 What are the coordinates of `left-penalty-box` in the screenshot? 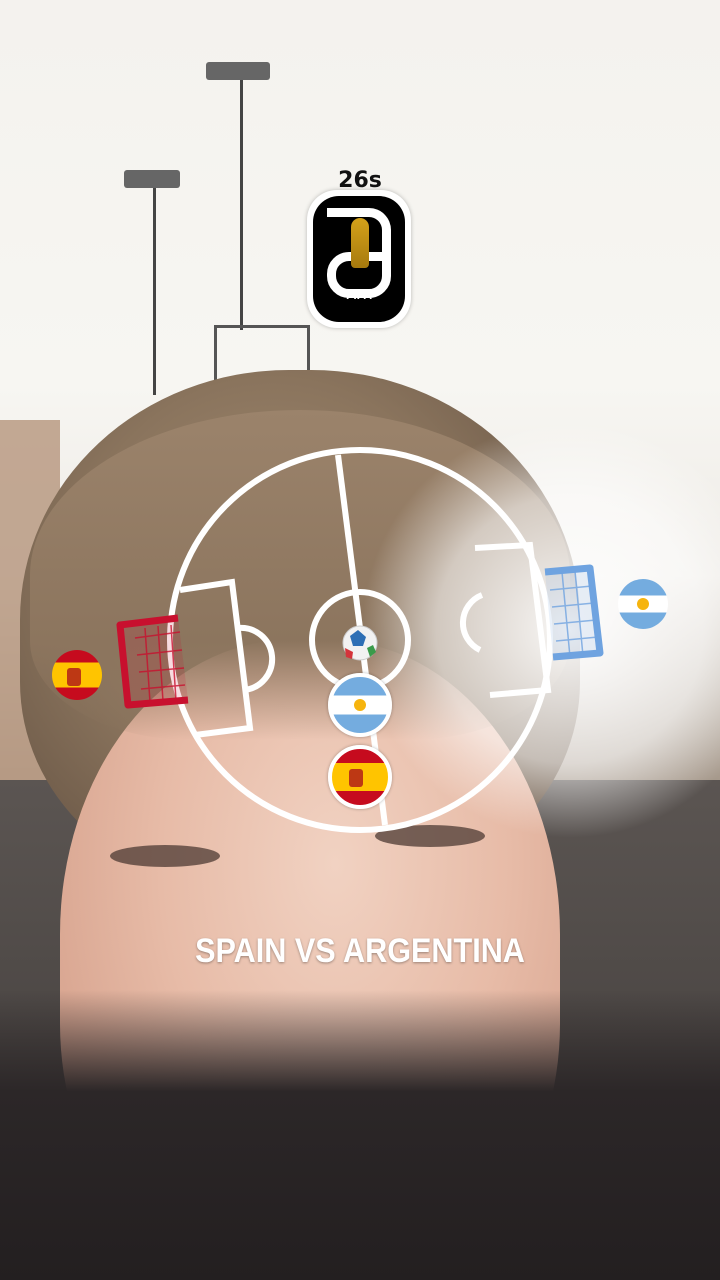 It's located at (216, 658).